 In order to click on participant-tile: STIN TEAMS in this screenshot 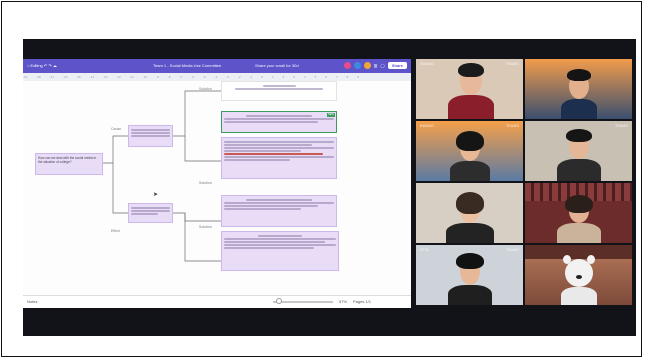, I will do `click(469, 275)`.